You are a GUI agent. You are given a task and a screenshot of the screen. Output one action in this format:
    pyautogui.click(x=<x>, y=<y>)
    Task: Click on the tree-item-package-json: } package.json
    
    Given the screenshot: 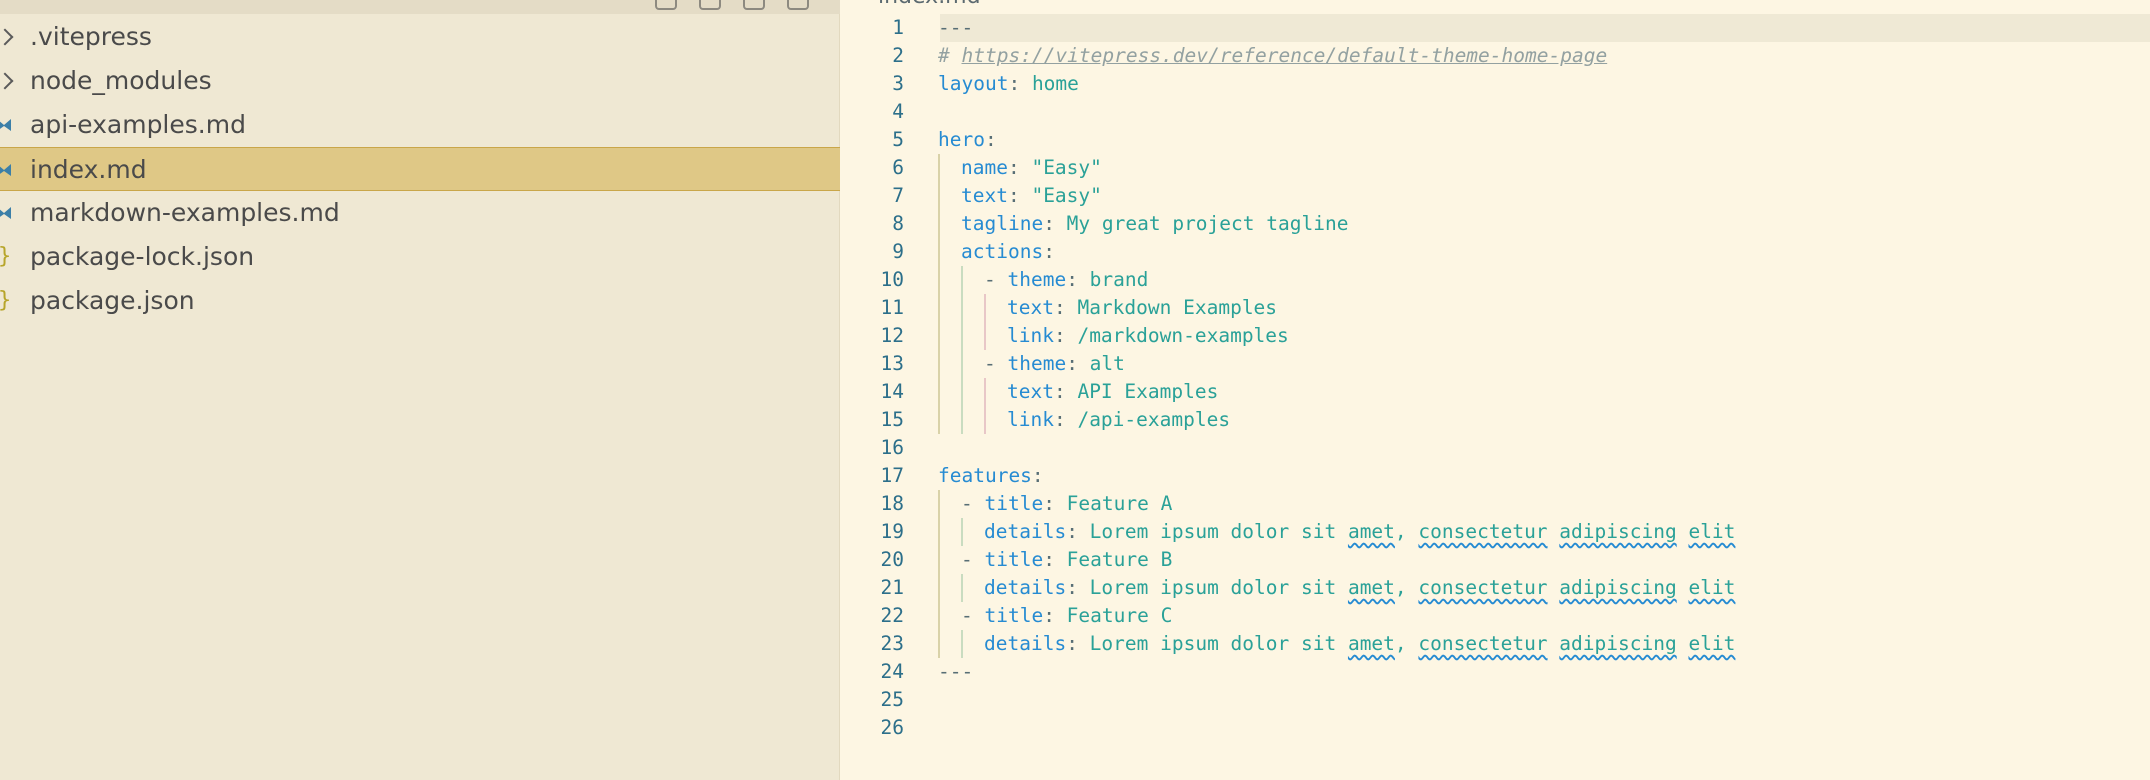 What is the action you would take?
    pyautogui.click(x=420, y=301)
    